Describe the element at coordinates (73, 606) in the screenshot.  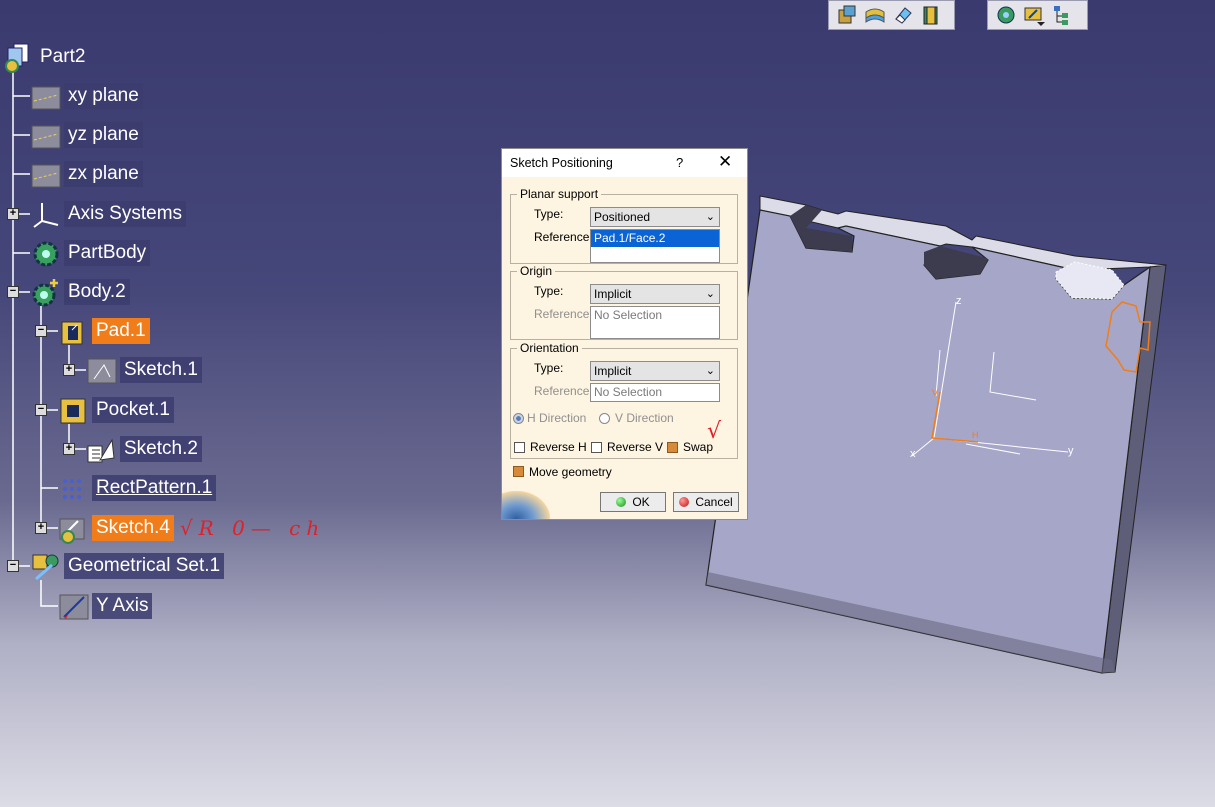
I see `axis-line-icon` at that location.